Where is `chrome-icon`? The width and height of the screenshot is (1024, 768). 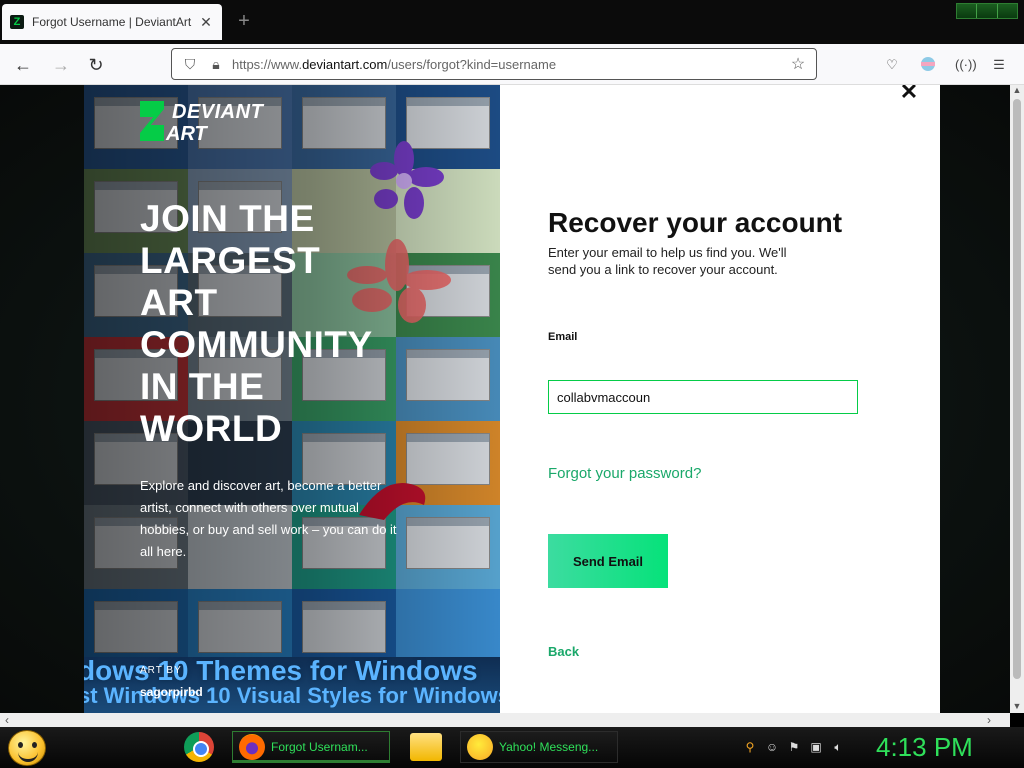
chrome-icon is located at coordinates (199, 747).